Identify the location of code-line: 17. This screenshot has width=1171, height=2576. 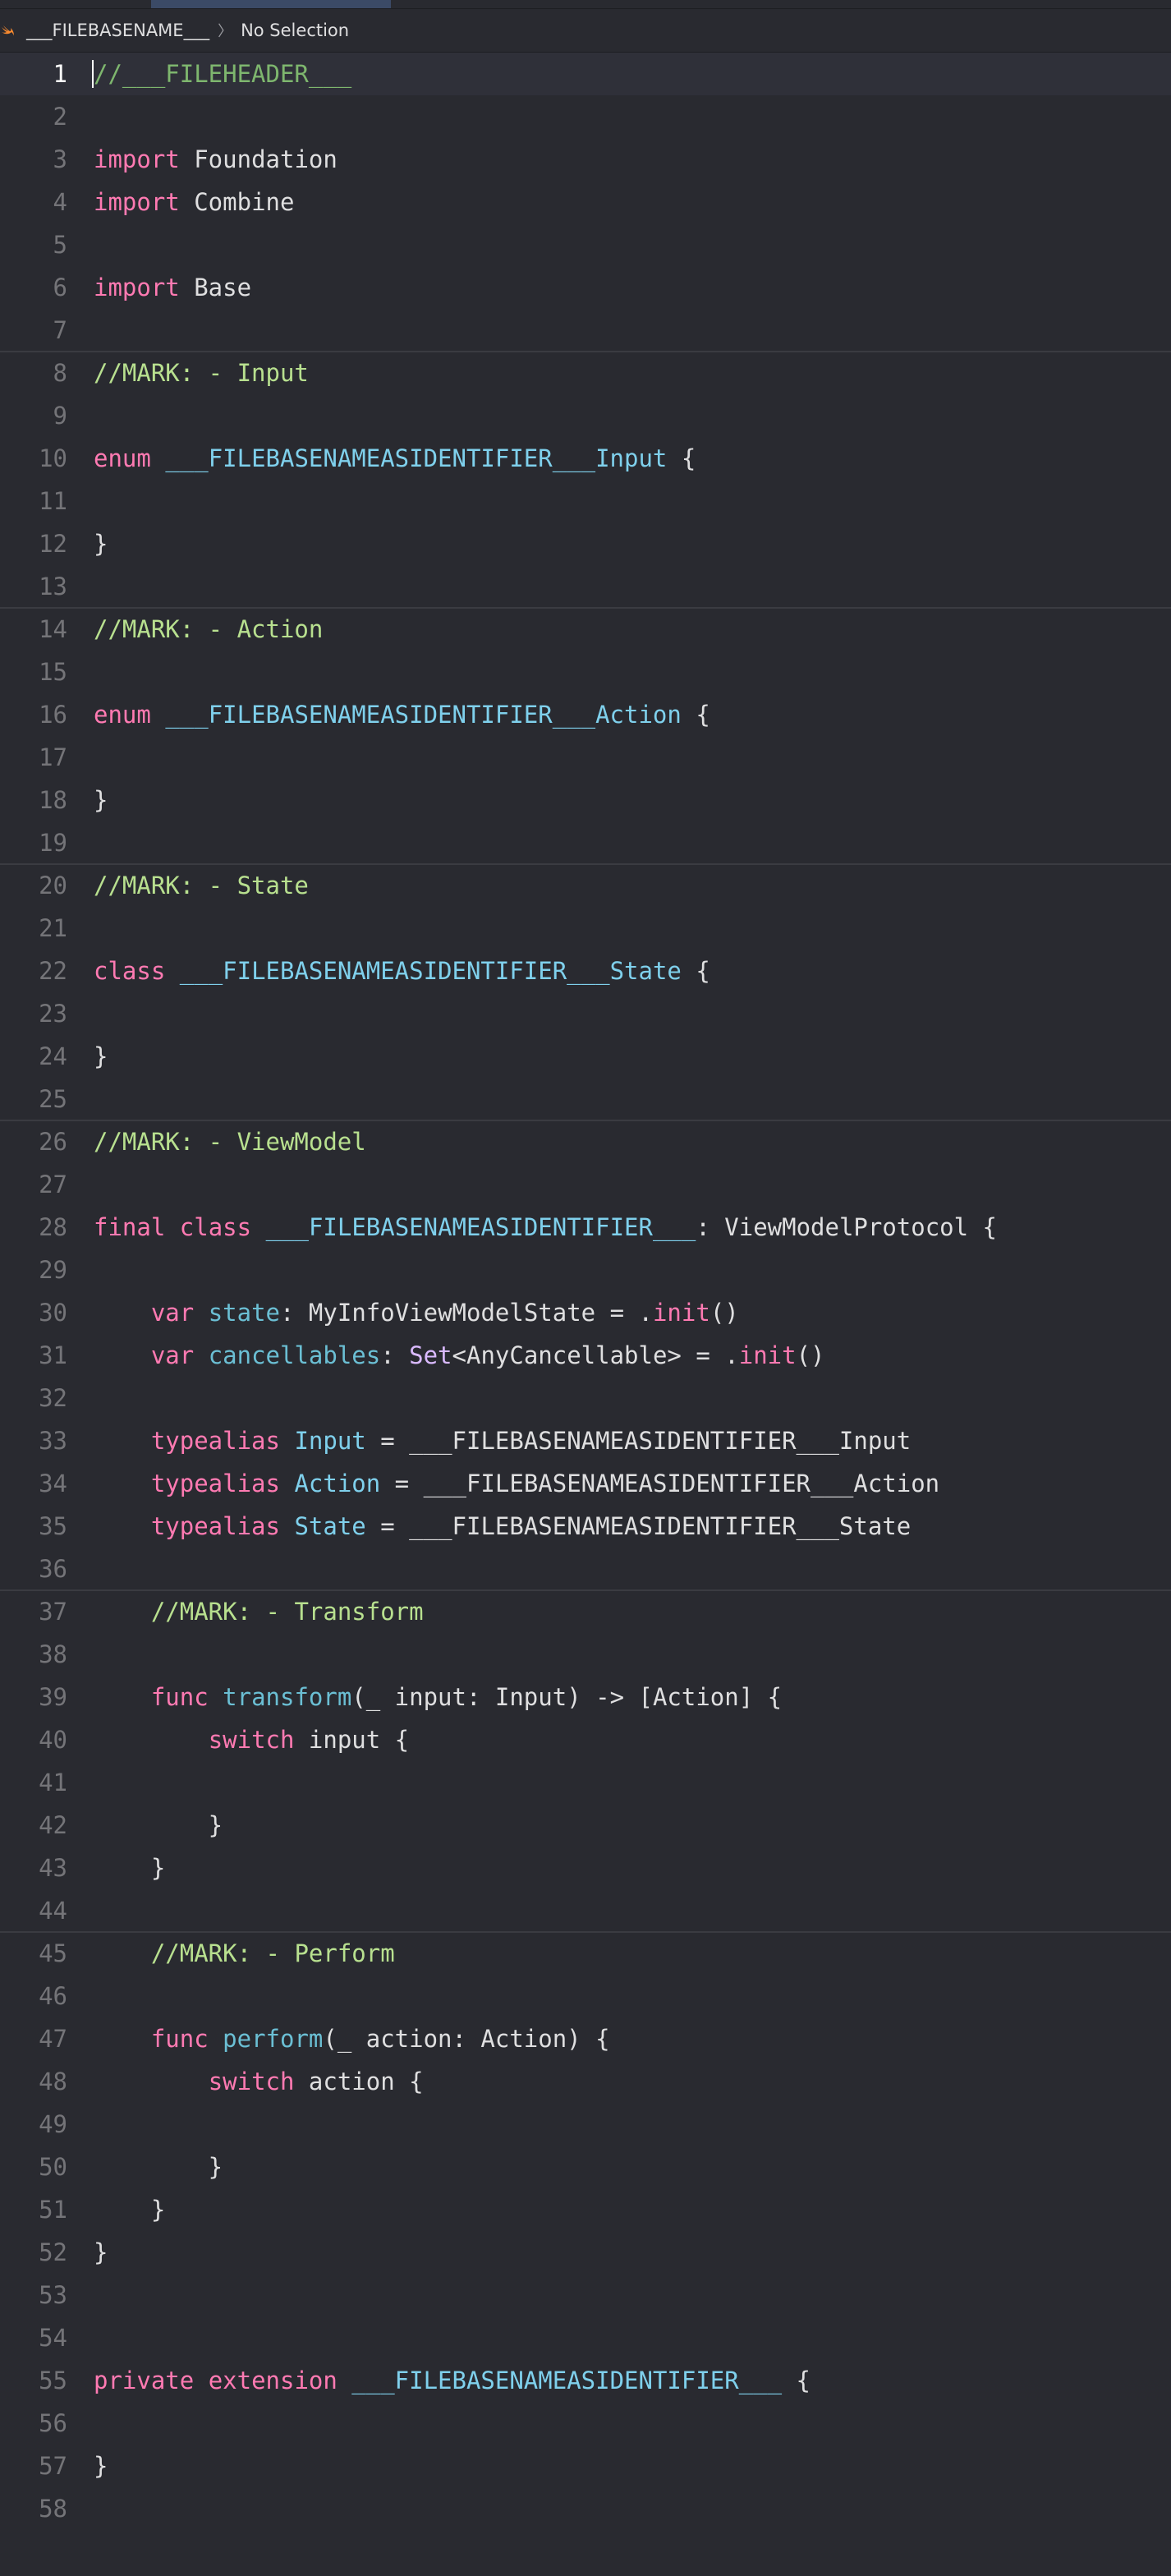
(585, 757).